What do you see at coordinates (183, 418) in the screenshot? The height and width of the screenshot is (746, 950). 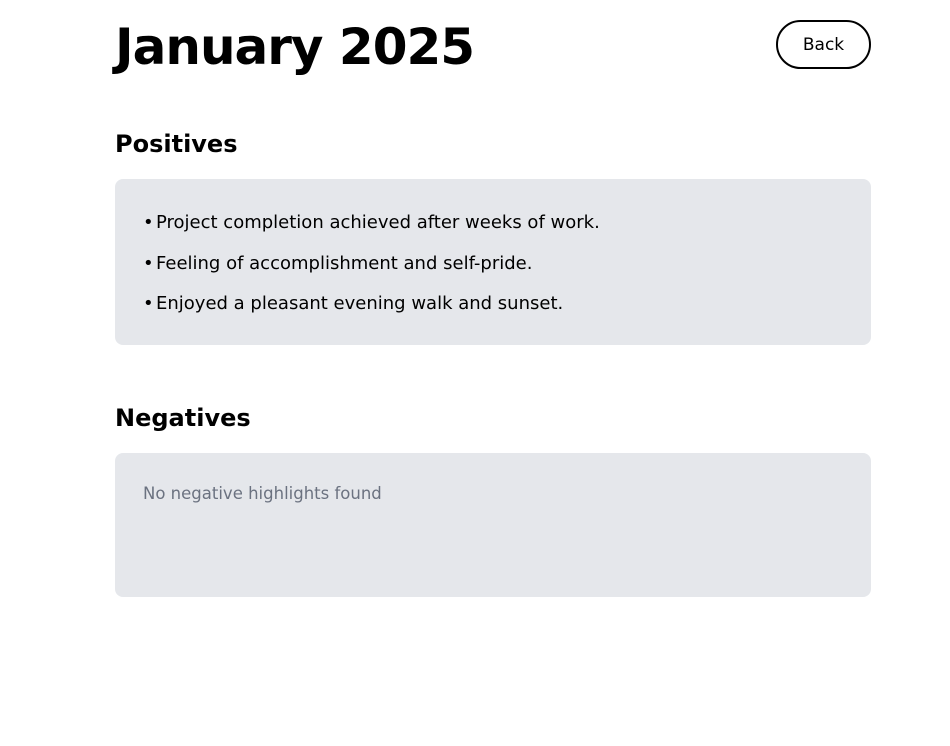 I see `negatives-heading: Negatives` at bounding box center [183, 418].